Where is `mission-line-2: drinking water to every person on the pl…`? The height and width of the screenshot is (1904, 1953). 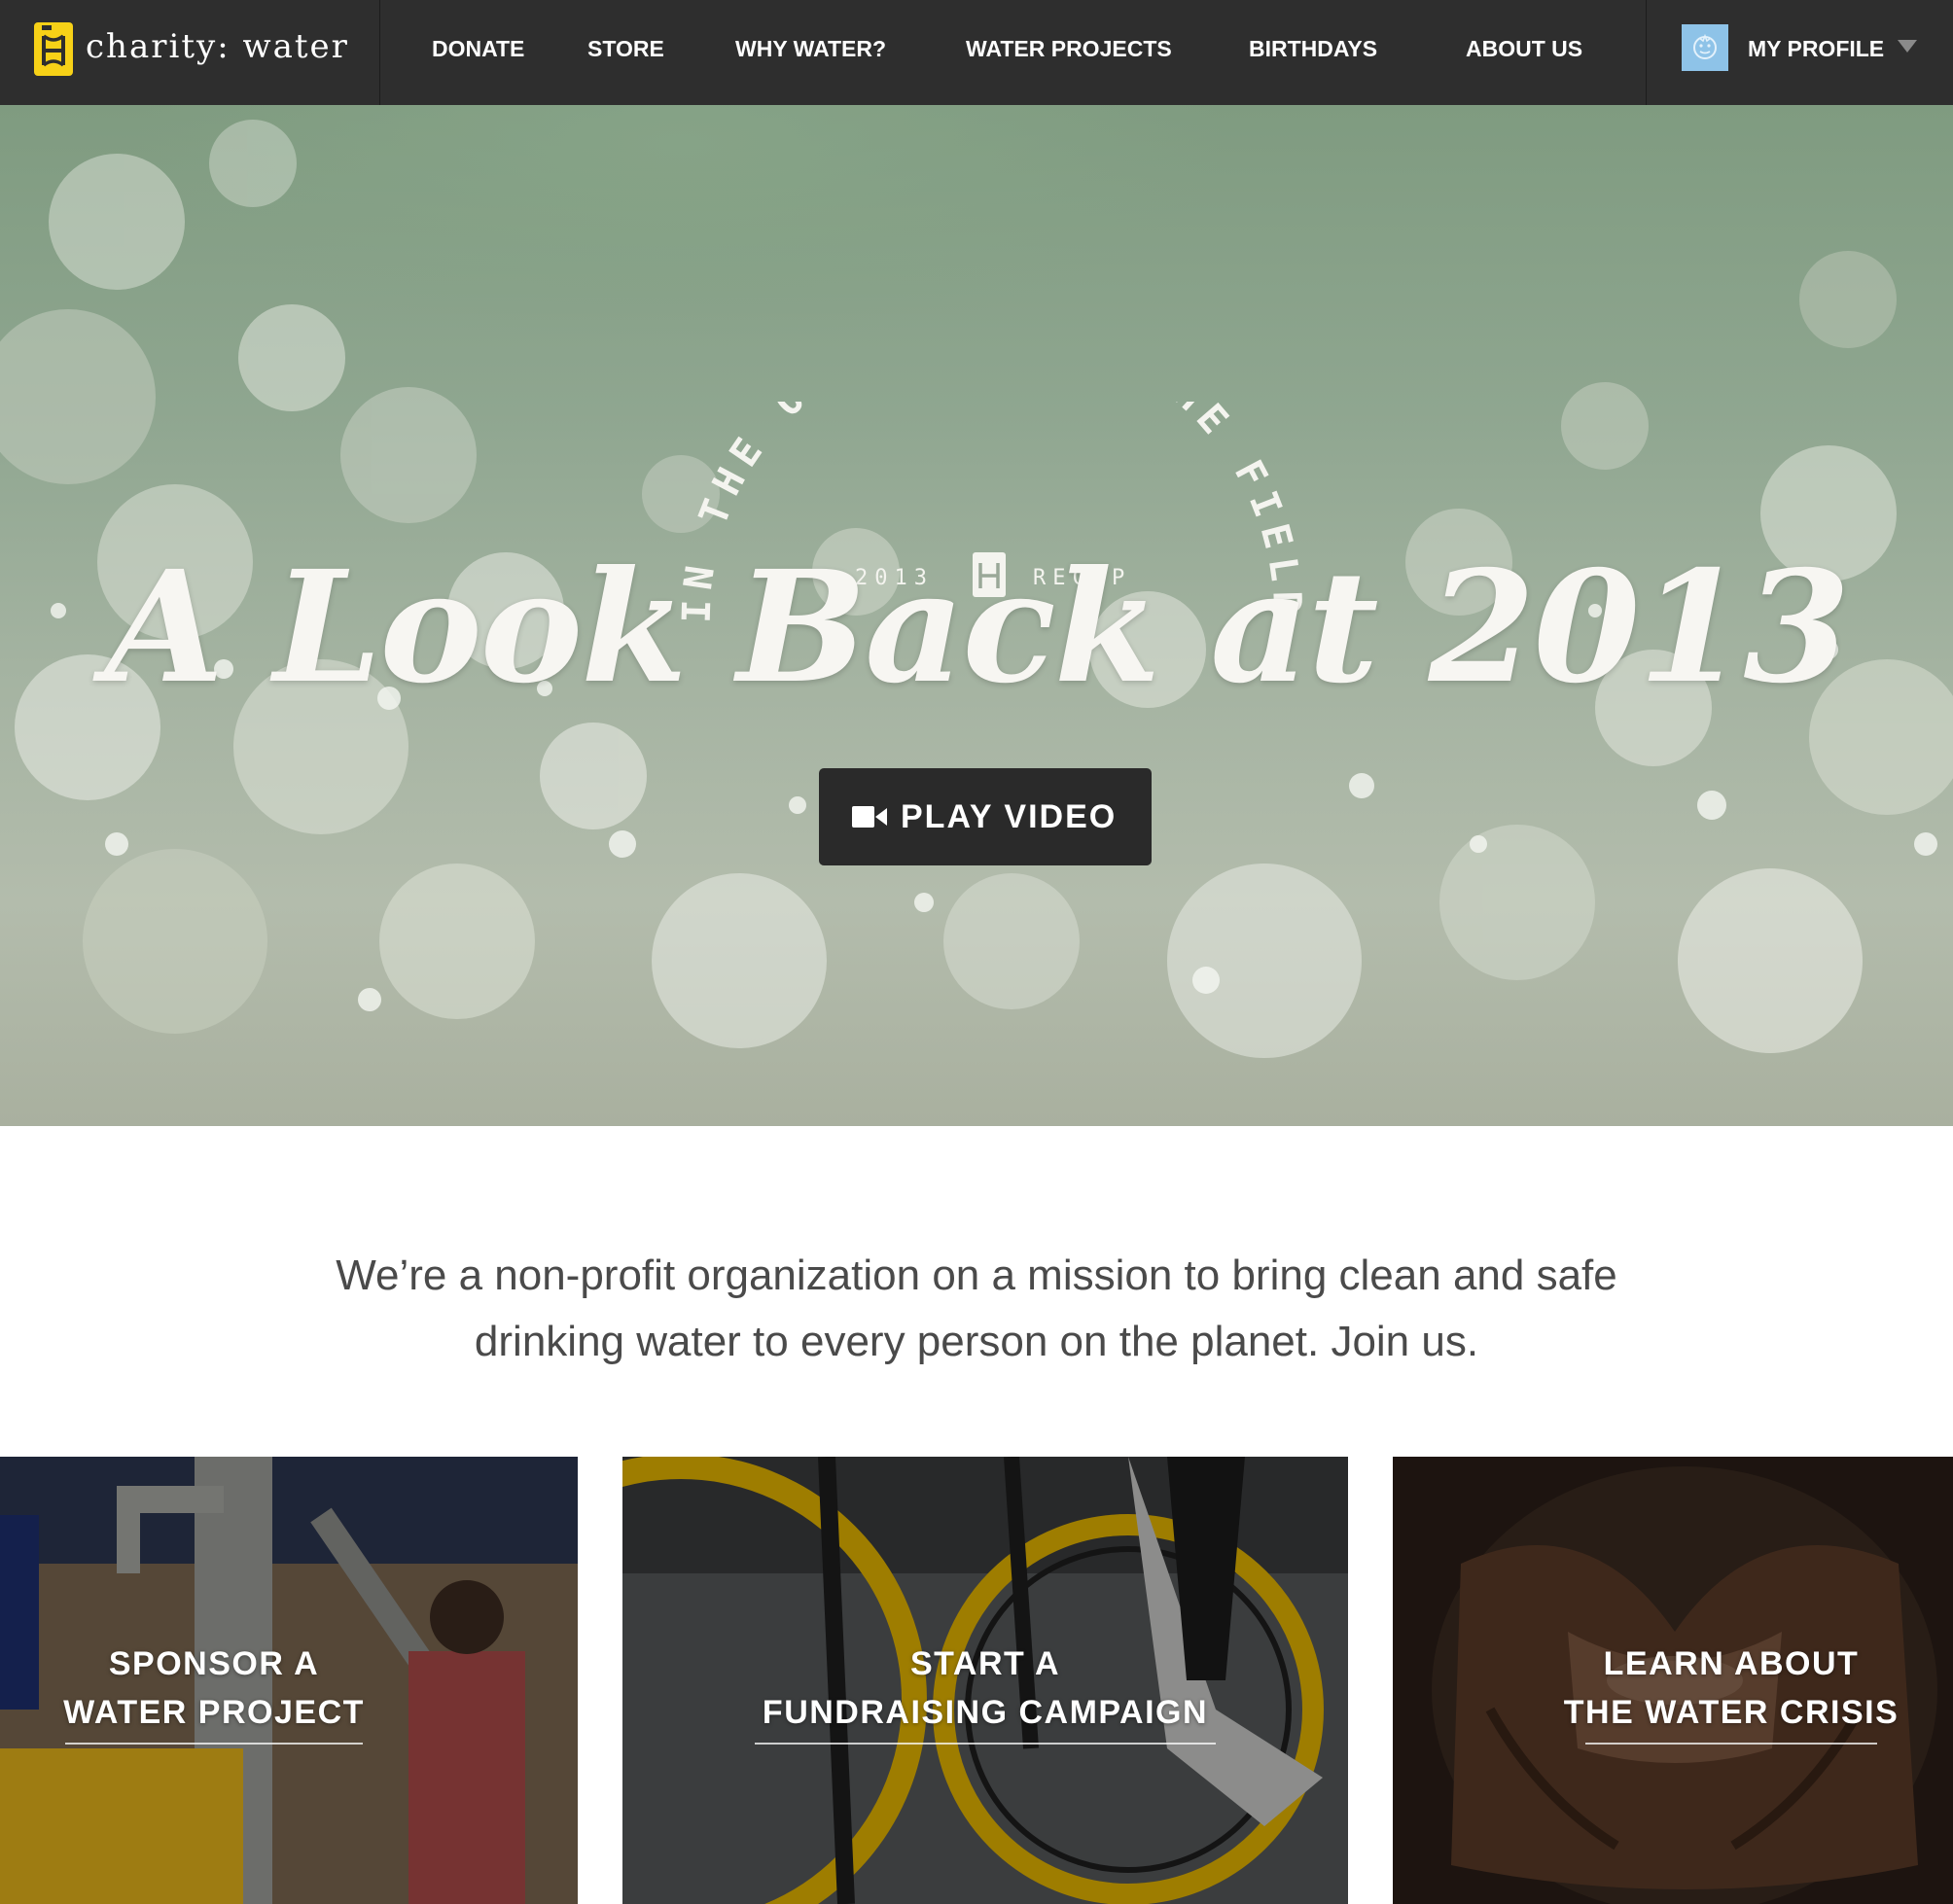
mission-line-2: drinking water to every person on the pl… is located at coordinates (976, 1341).